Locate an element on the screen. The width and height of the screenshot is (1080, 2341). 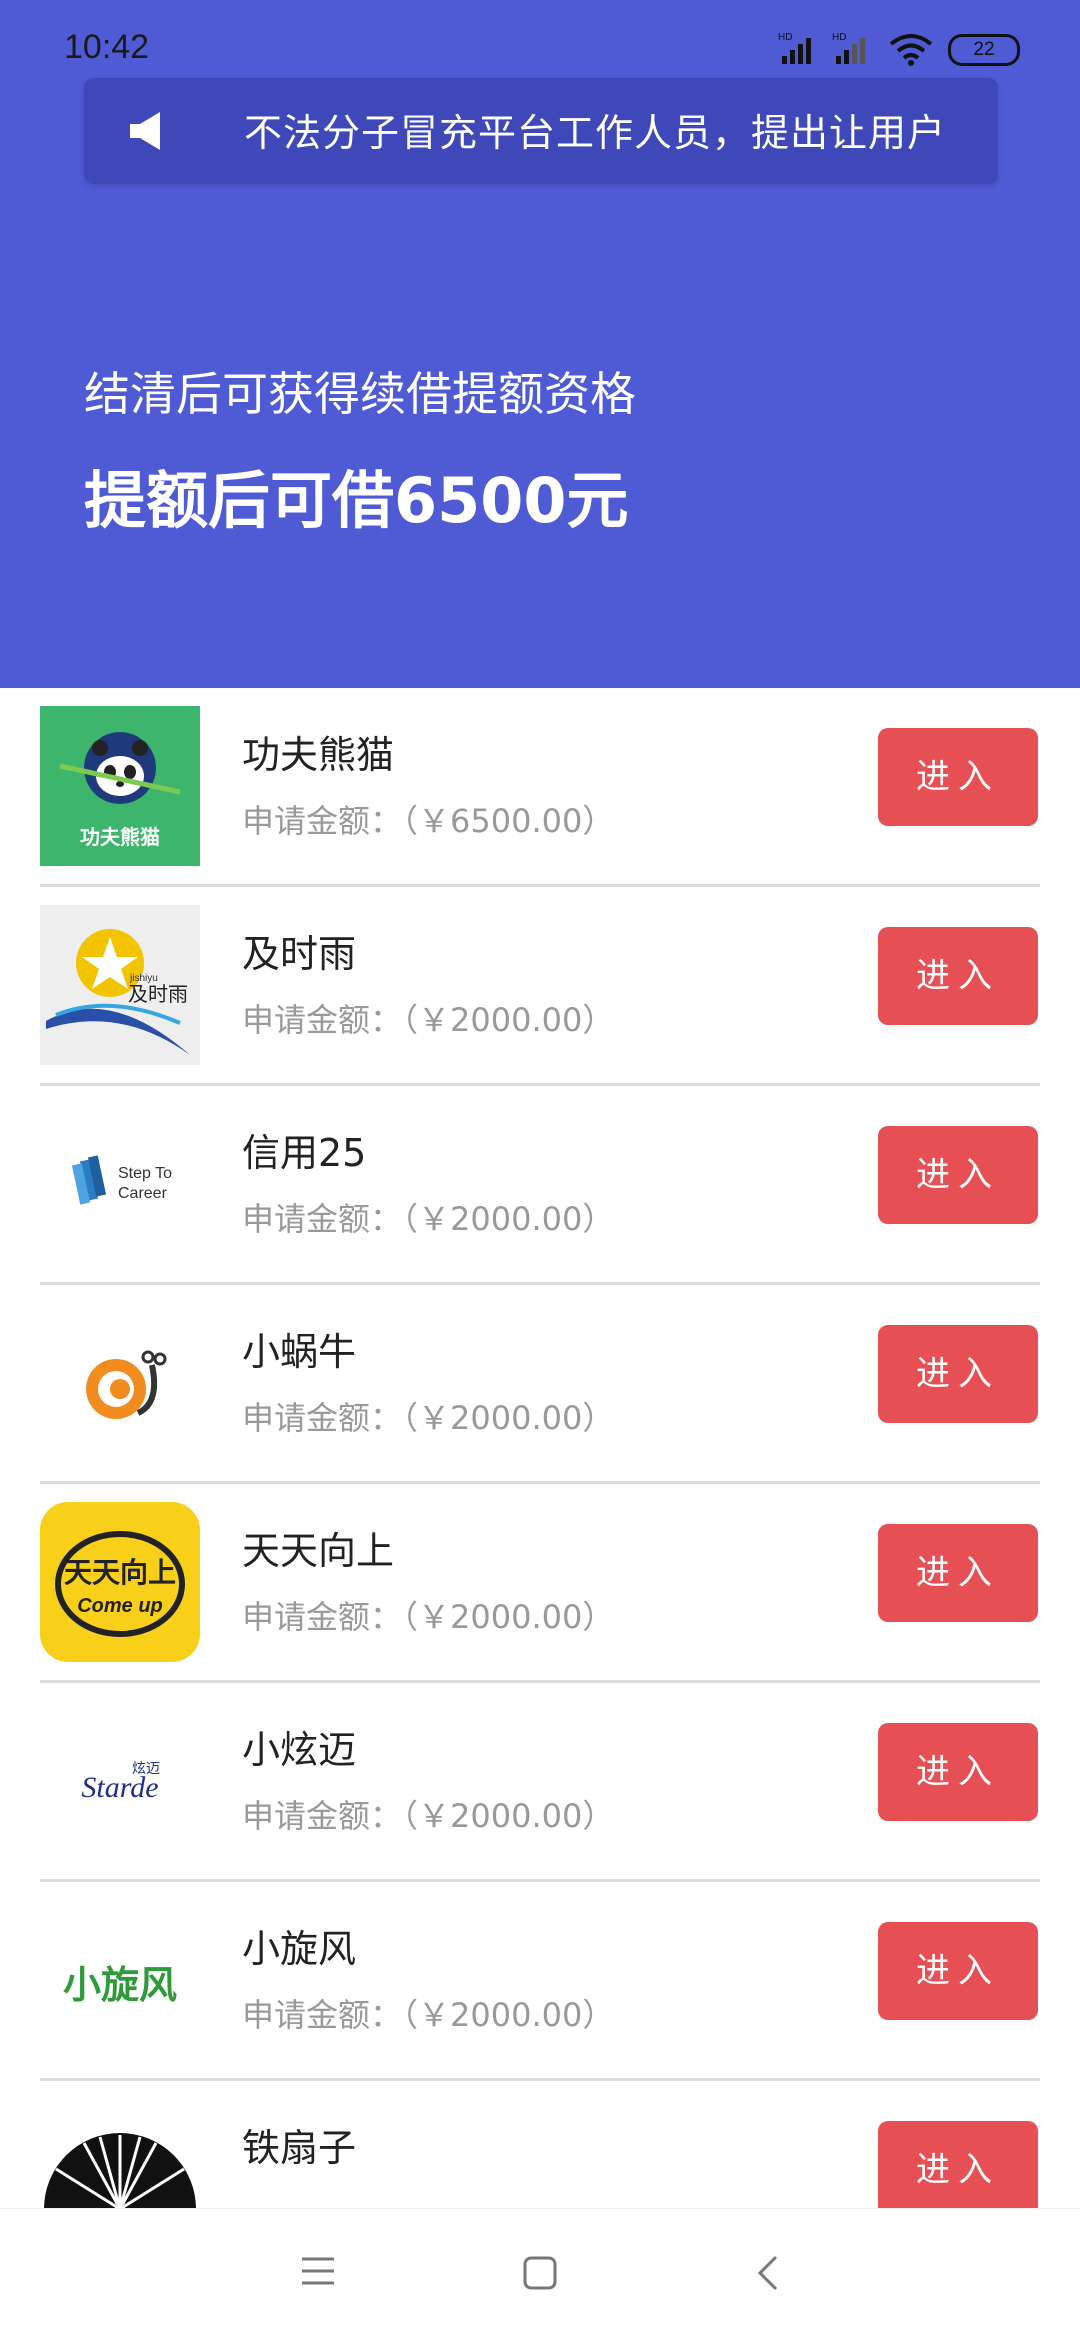
home-square-icon is located at coordinates (540, 2273).